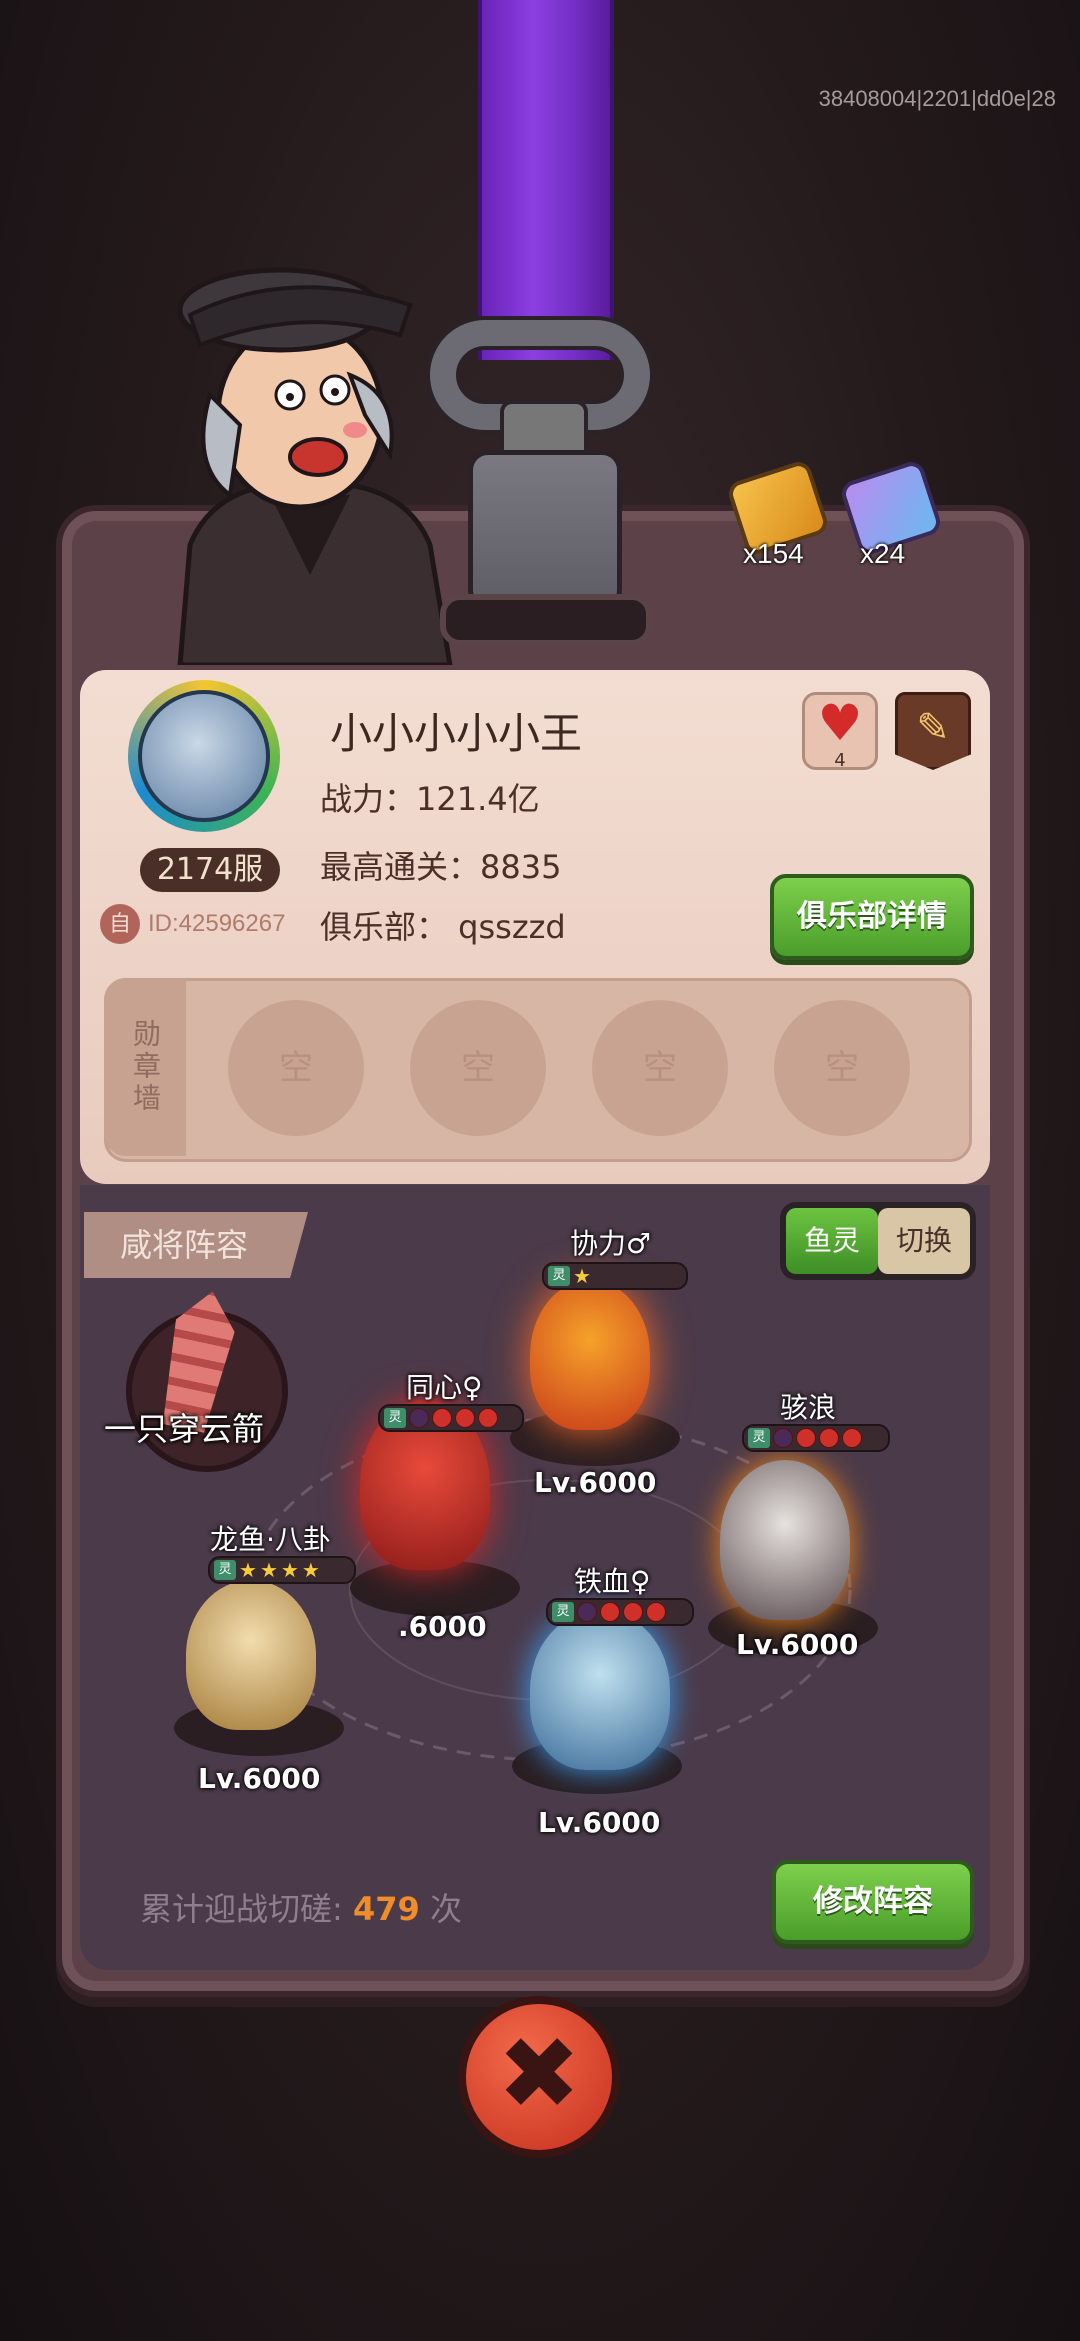  Describe the element at coordinates (615, 1276) in the screenshot. I see `hero-star-bar: 灵 ★` at that location.